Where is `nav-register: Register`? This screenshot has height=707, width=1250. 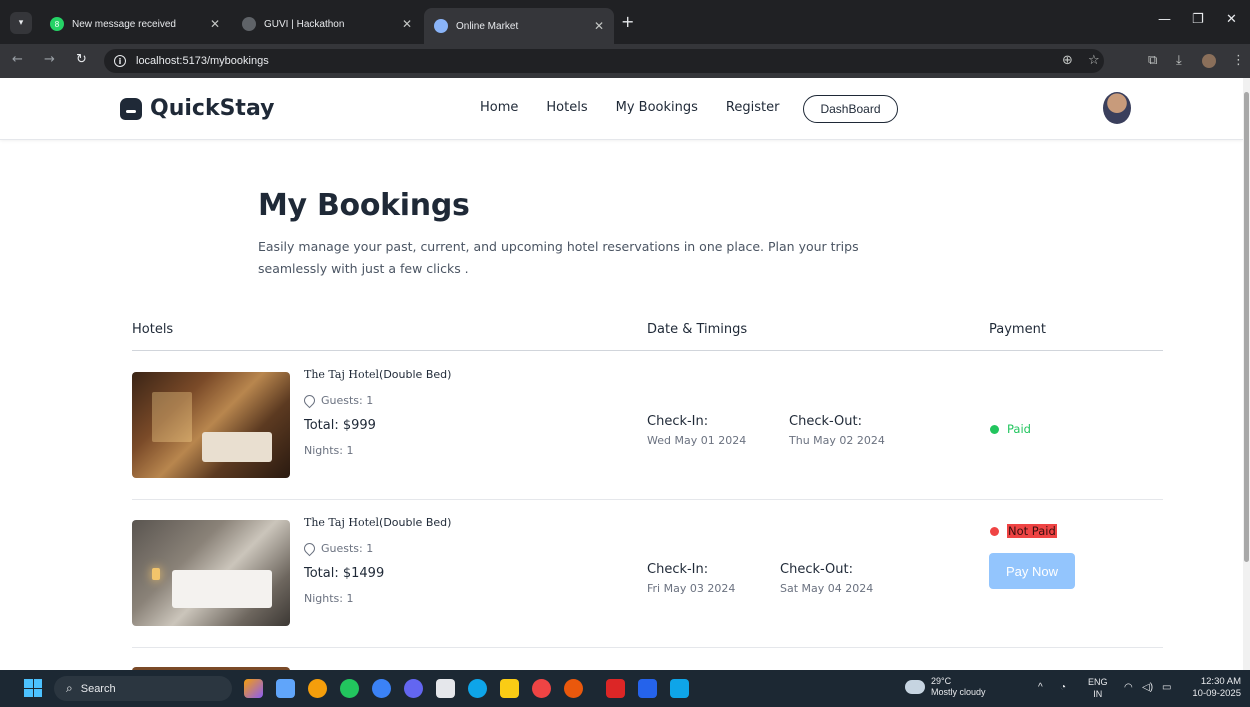 nav-register: Register is located at coordinates (753, 107).